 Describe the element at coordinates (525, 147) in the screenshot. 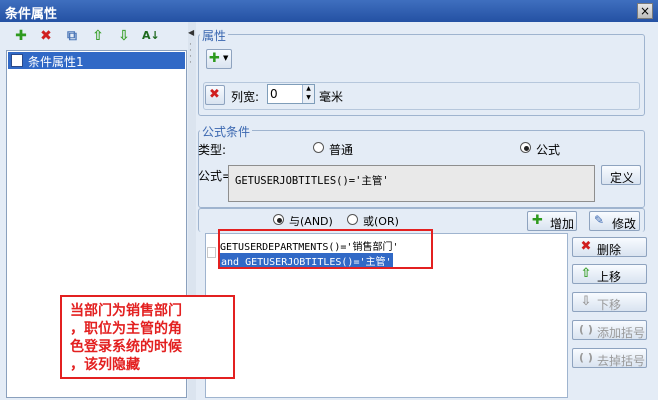

I see `type-formula-radio` at that location.